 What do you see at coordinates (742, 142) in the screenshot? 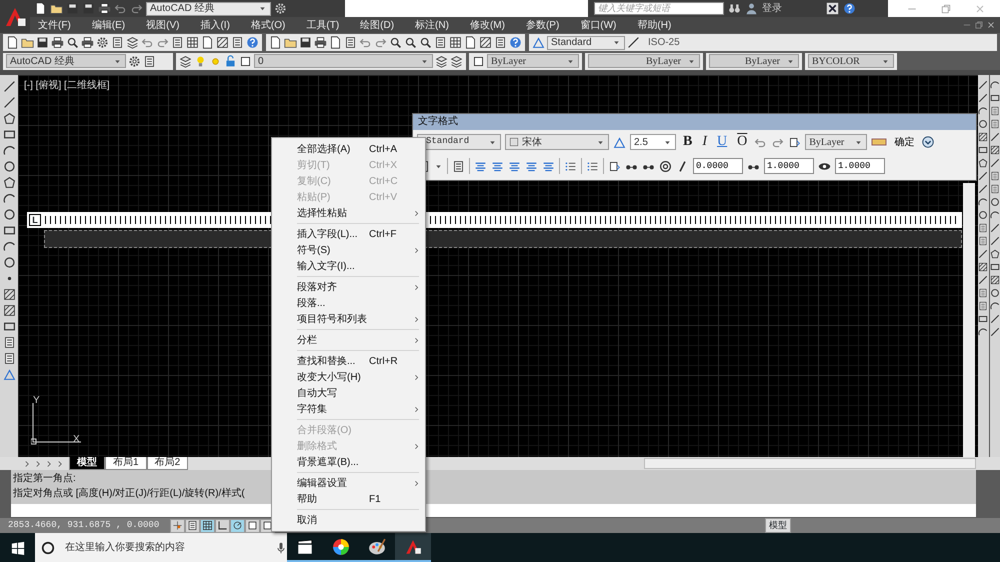
I see `format-button: O` at bounding box center [742, 142].